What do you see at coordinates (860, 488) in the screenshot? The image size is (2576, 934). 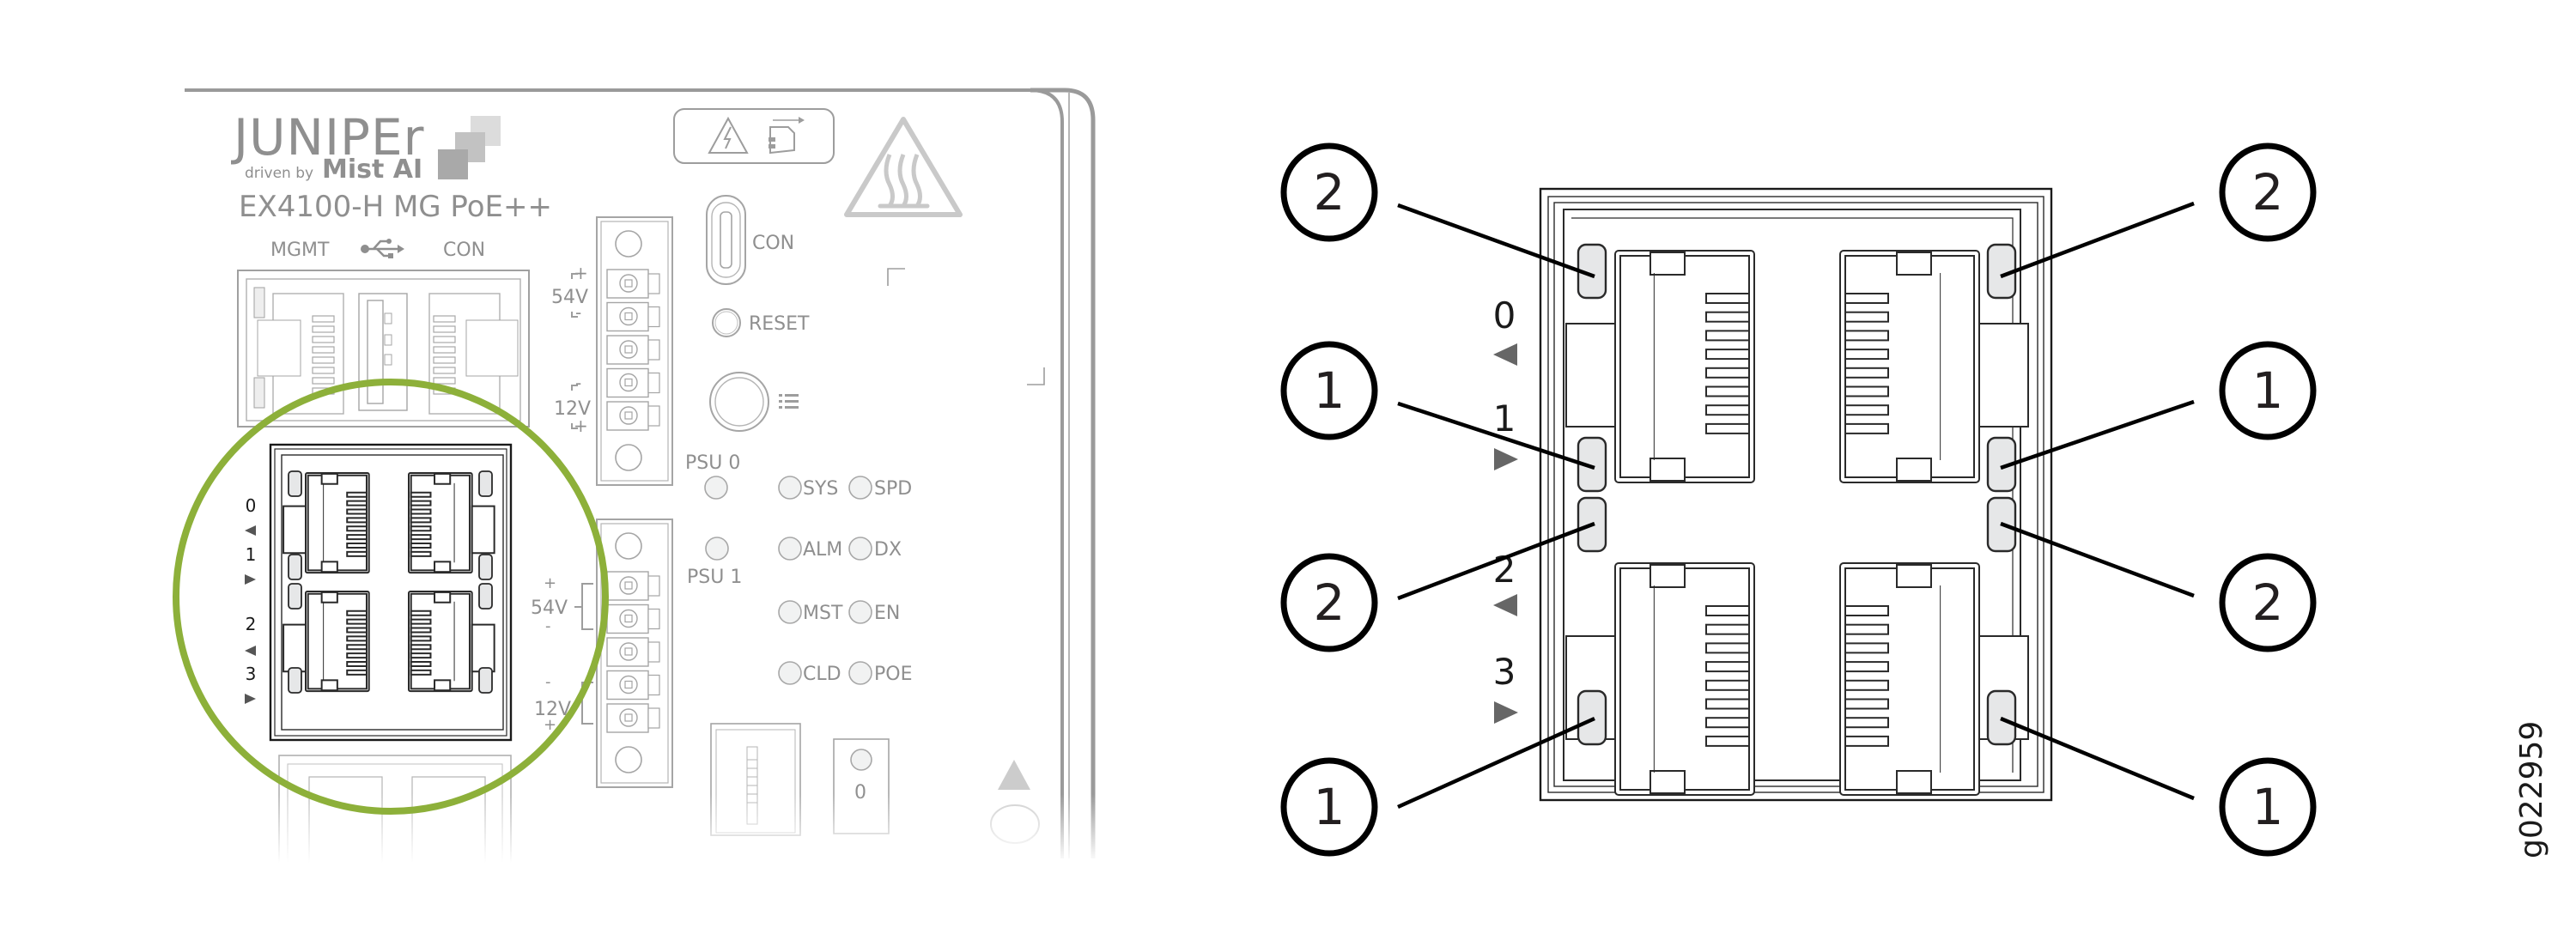 I see `led-spd` at bounding box center [860, 488].